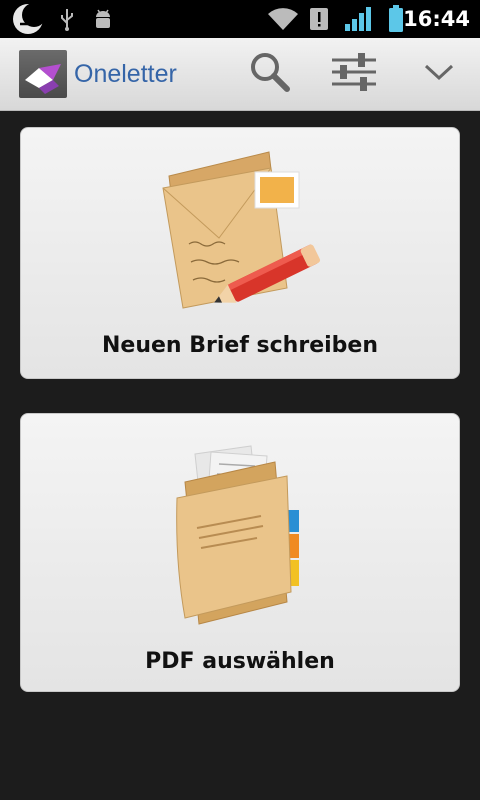 This screenshot has height=800, width=480. I want to click on search-icon, so click(270, 74).